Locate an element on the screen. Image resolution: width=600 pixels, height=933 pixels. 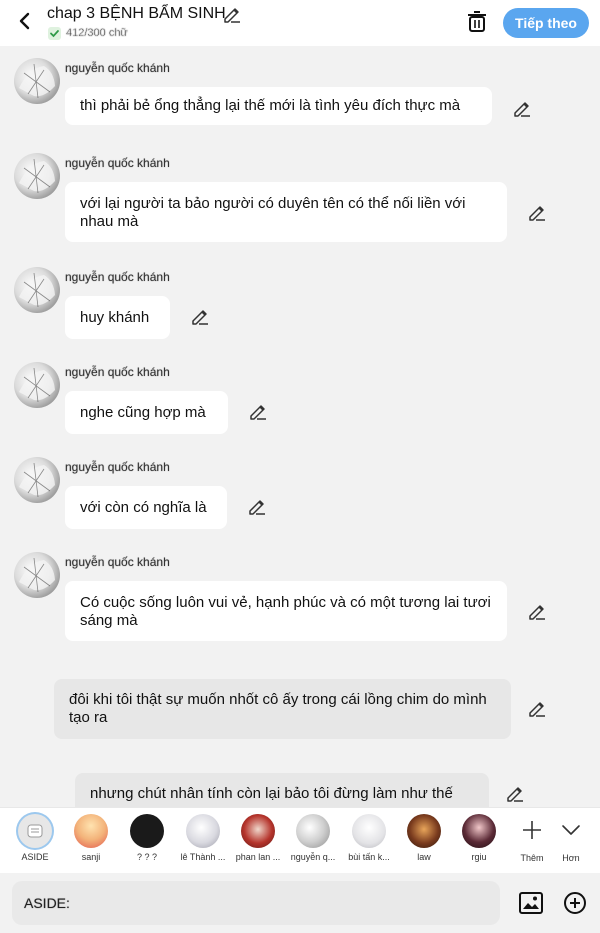
character-name: sanji is located at coordinates (91, 857).